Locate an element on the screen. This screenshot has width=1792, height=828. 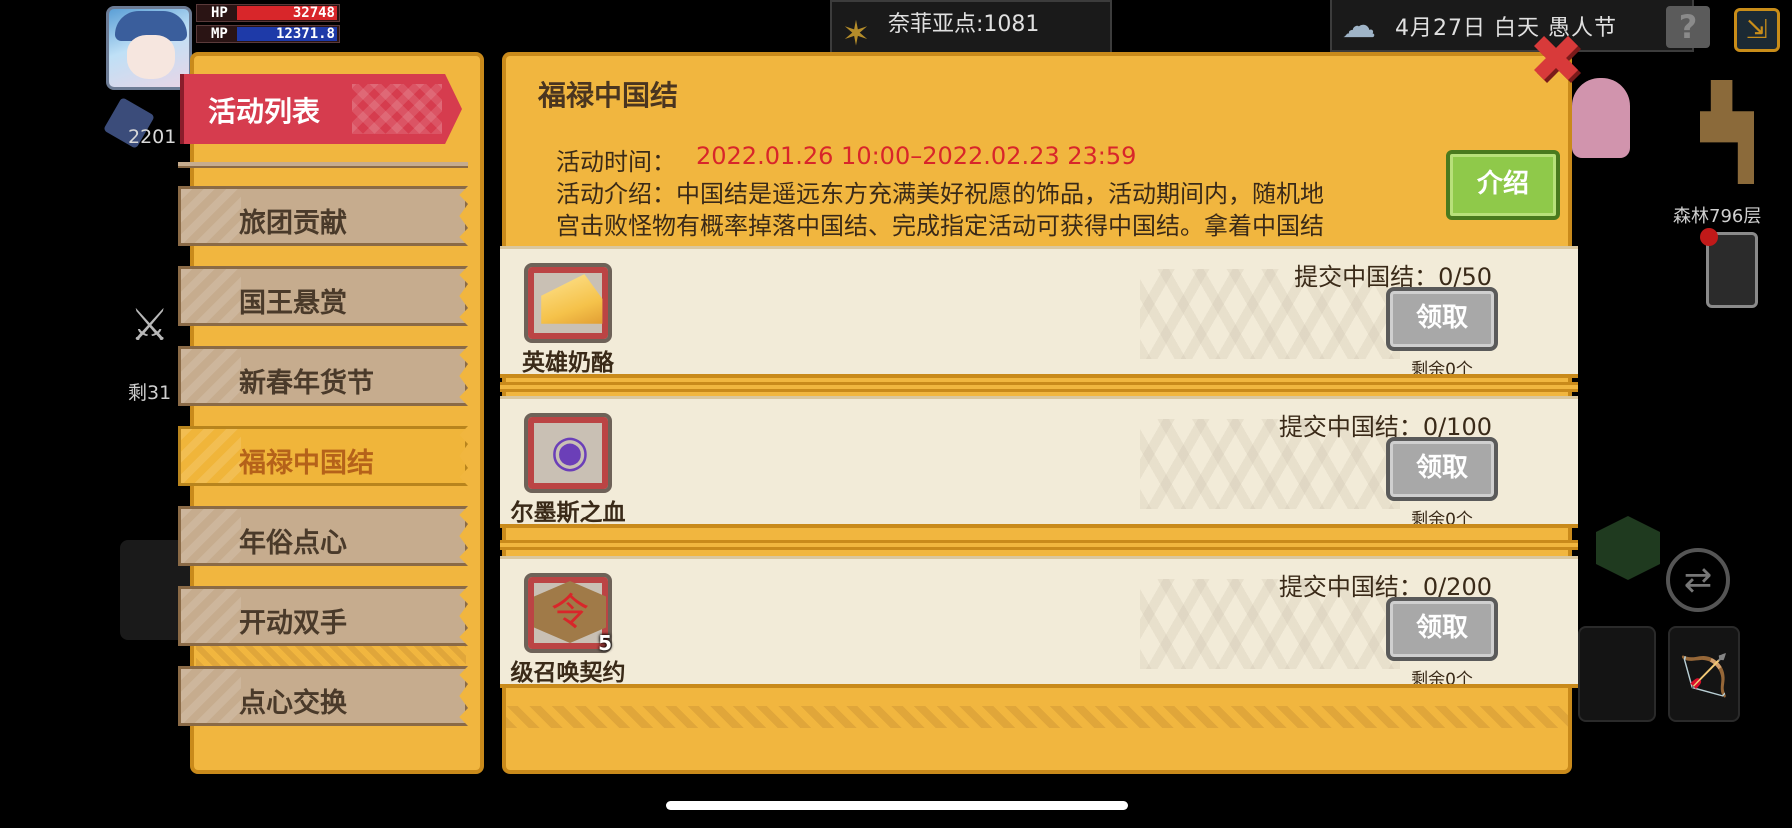
activity-time-label: 活动时间： is located at coordinates (616, 162).